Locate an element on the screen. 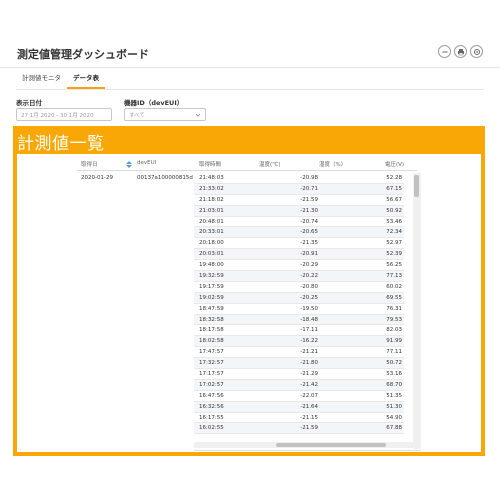 The width and height of the screenshot is (500, 500). cell-temp: -20.74 is located at coordinates (309, 221).